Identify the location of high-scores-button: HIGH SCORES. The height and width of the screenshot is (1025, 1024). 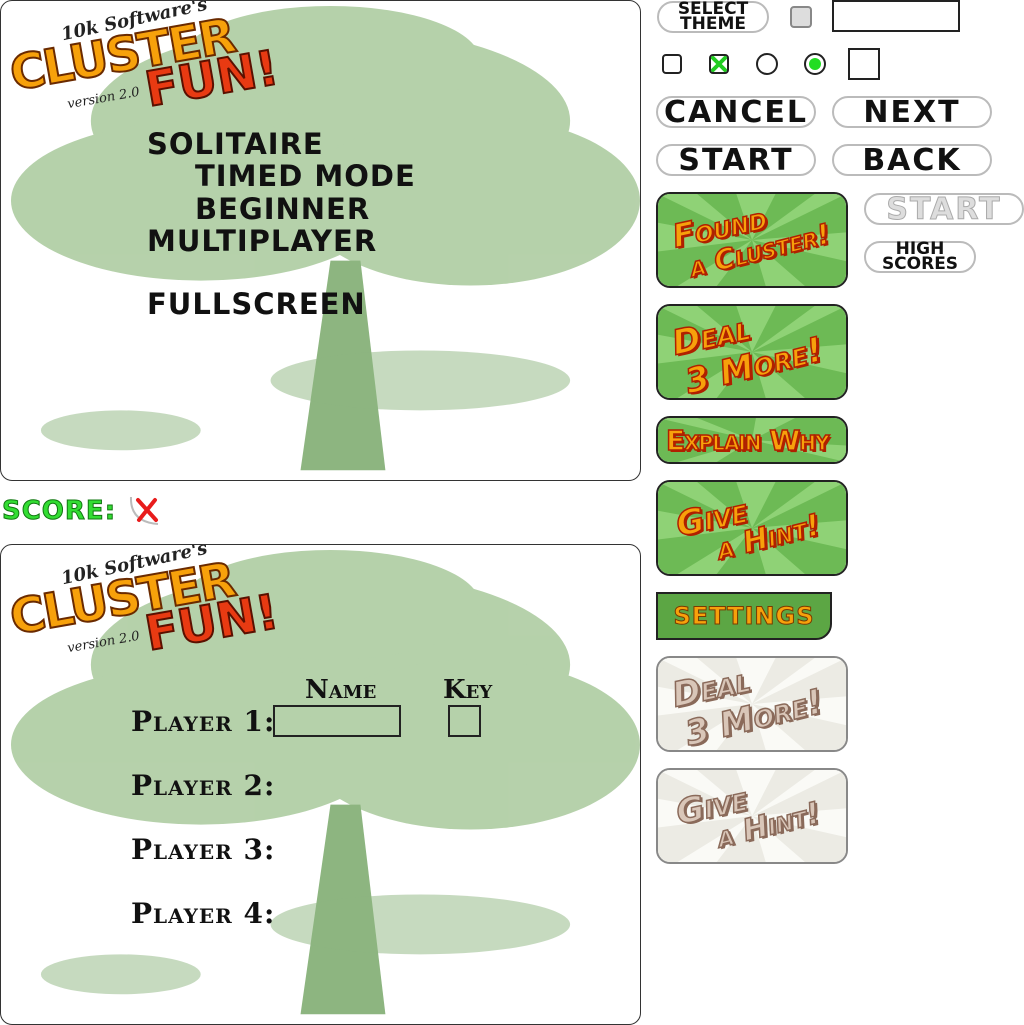
(920, 257).